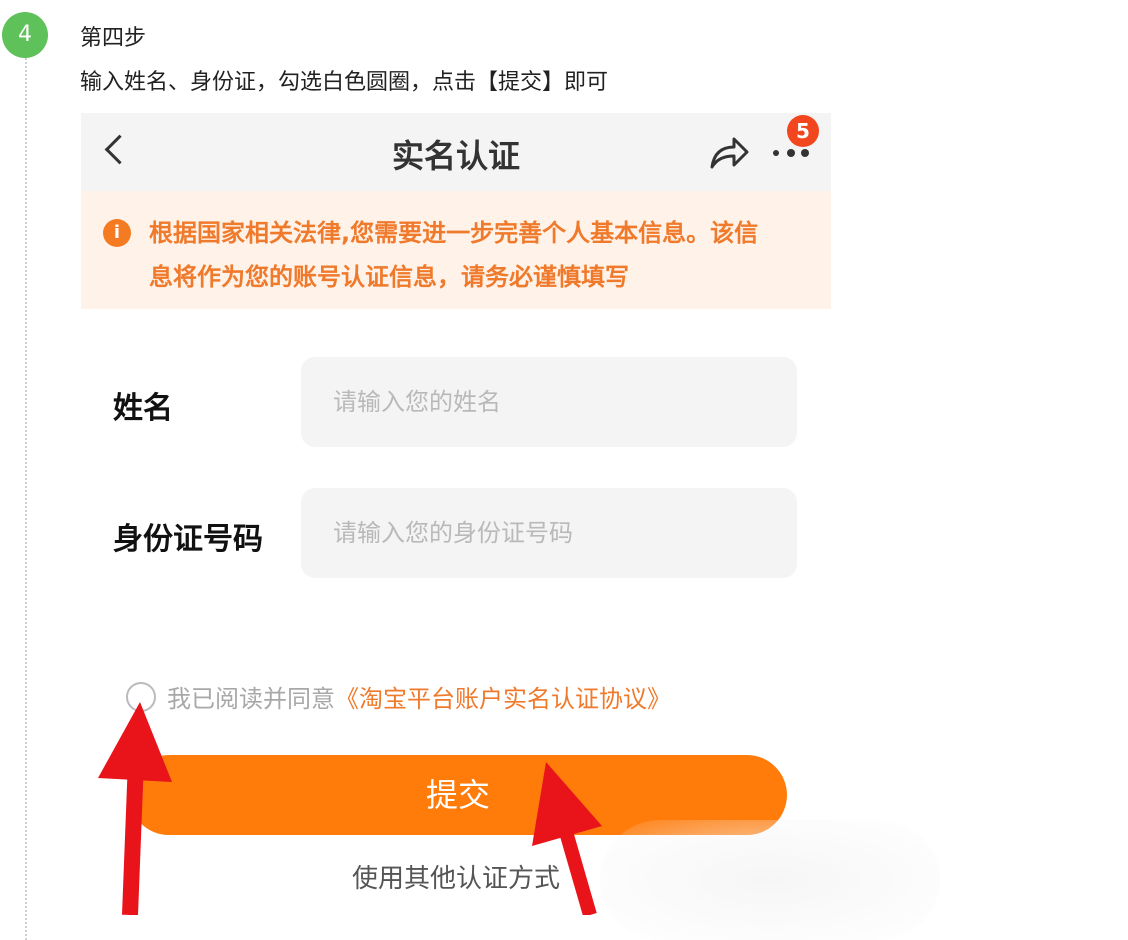 This screenshot has height=940, width=1128. Describe the element at coordinates (456, 152) in the screenshot. I see `navbar: 实名认证 5` at that location.